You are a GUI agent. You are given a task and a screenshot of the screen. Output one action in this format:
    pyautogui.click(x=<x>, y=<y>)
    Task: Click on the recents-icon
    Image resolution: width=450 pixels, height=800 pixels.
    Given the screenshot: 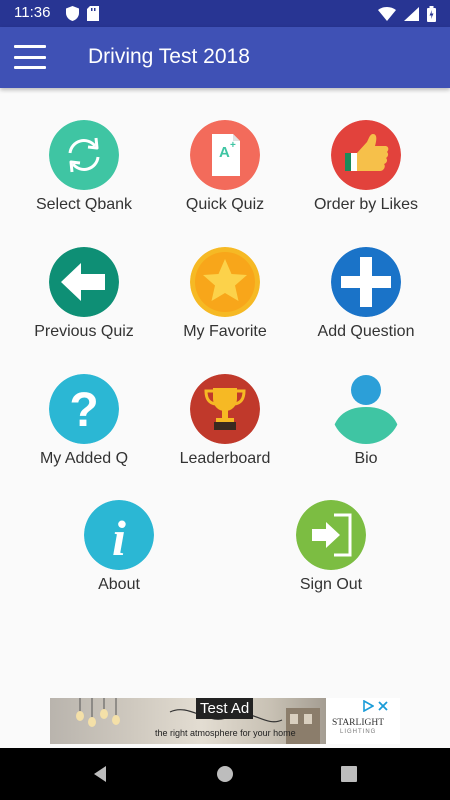 What is the action you would take?
    pyautogui.click(x=349, y=774)
    